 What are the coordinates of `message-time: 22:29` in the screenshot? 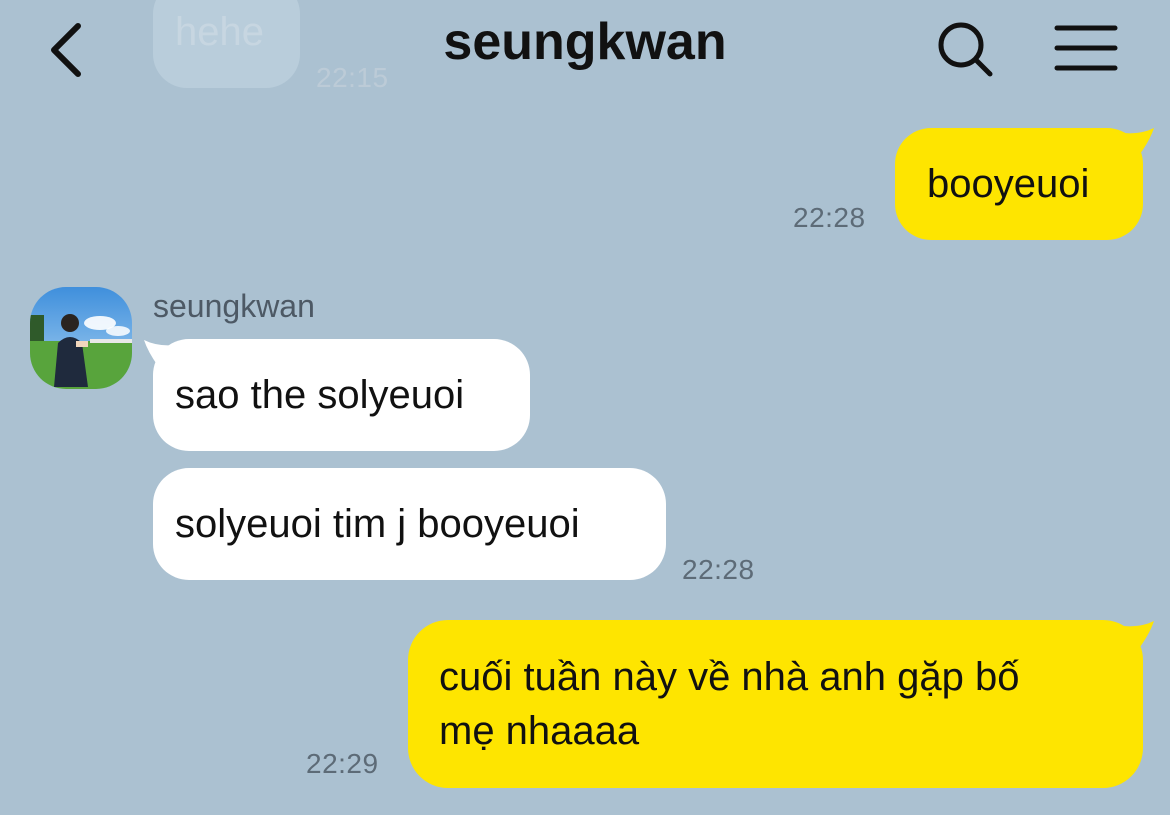 It's located at (342, 763).